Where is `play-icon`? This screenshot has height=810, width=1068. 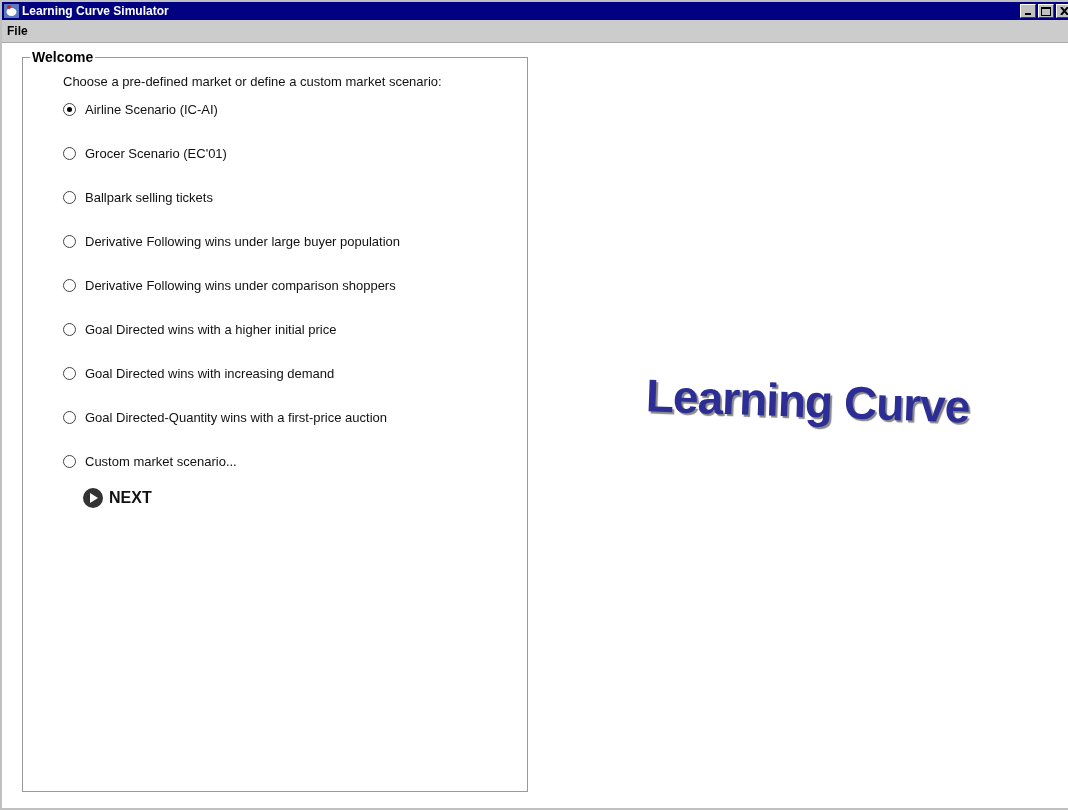
play-icon is located at coordinates (93, 498).